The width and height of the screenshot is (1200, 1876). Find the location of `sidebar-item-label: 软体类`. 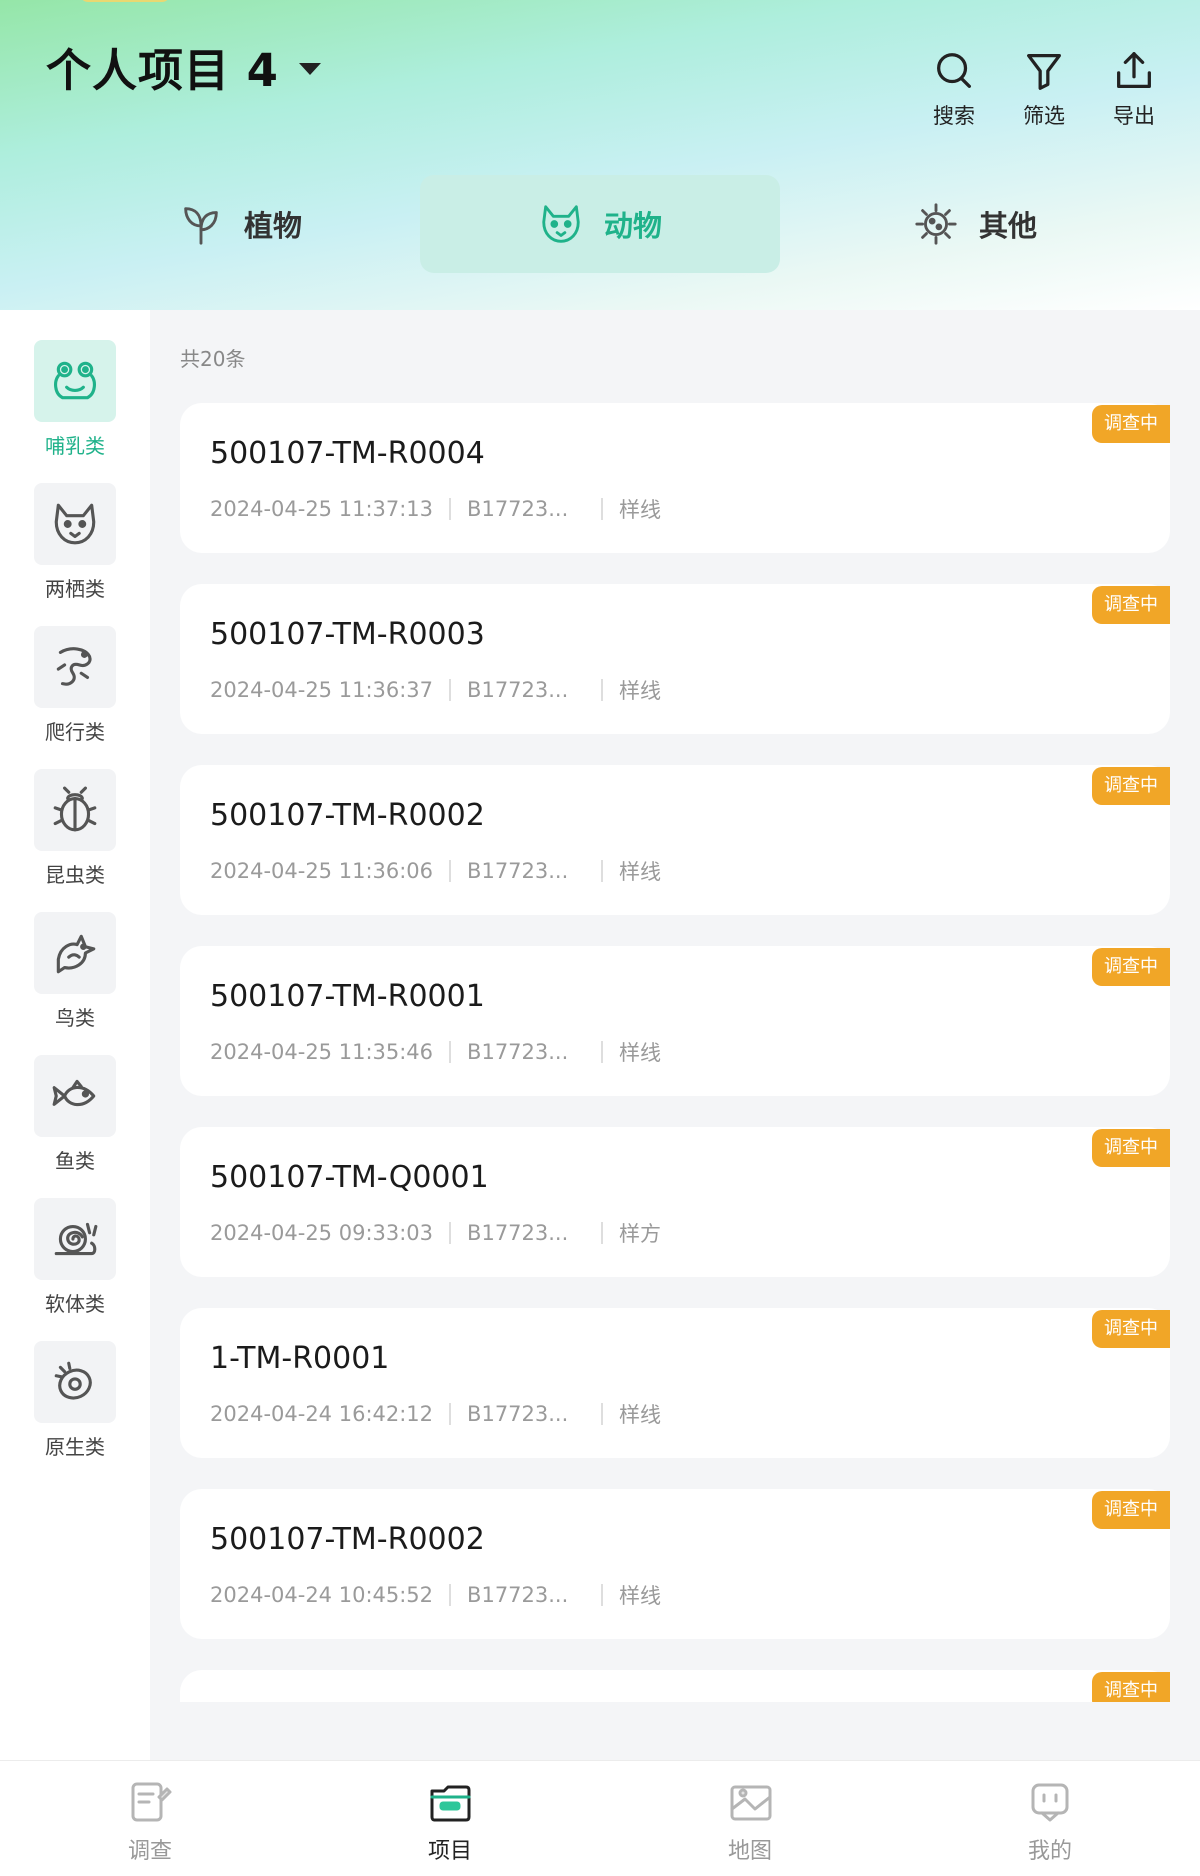

sidebar-item-label: 软体类 is located at coordinates (75, 1304).